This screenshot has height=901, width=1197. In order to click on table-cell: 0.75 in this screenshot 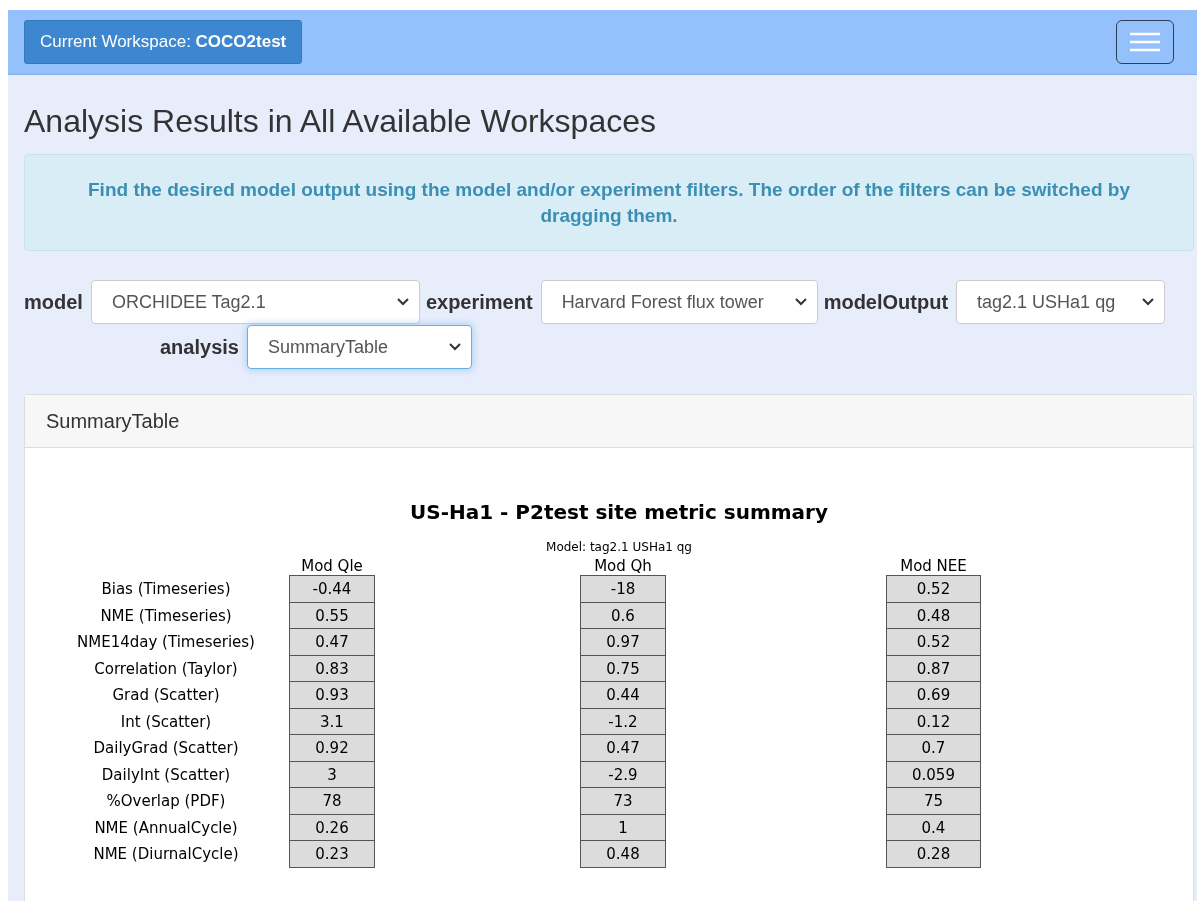, I will do `click(623, 668)`.